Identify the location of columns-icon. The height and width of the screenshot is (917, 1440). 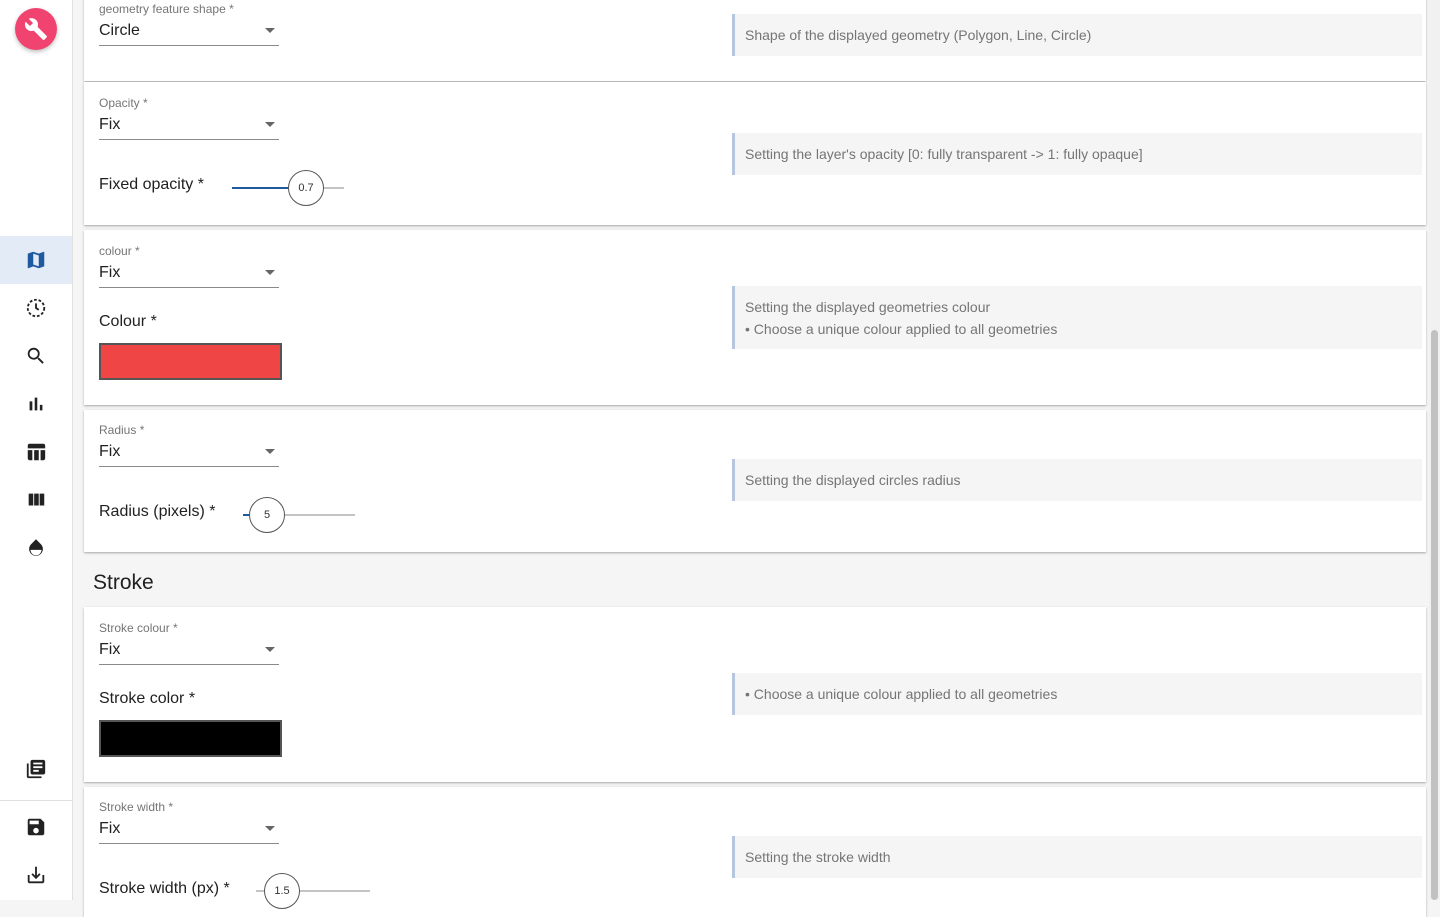
(36, 499).